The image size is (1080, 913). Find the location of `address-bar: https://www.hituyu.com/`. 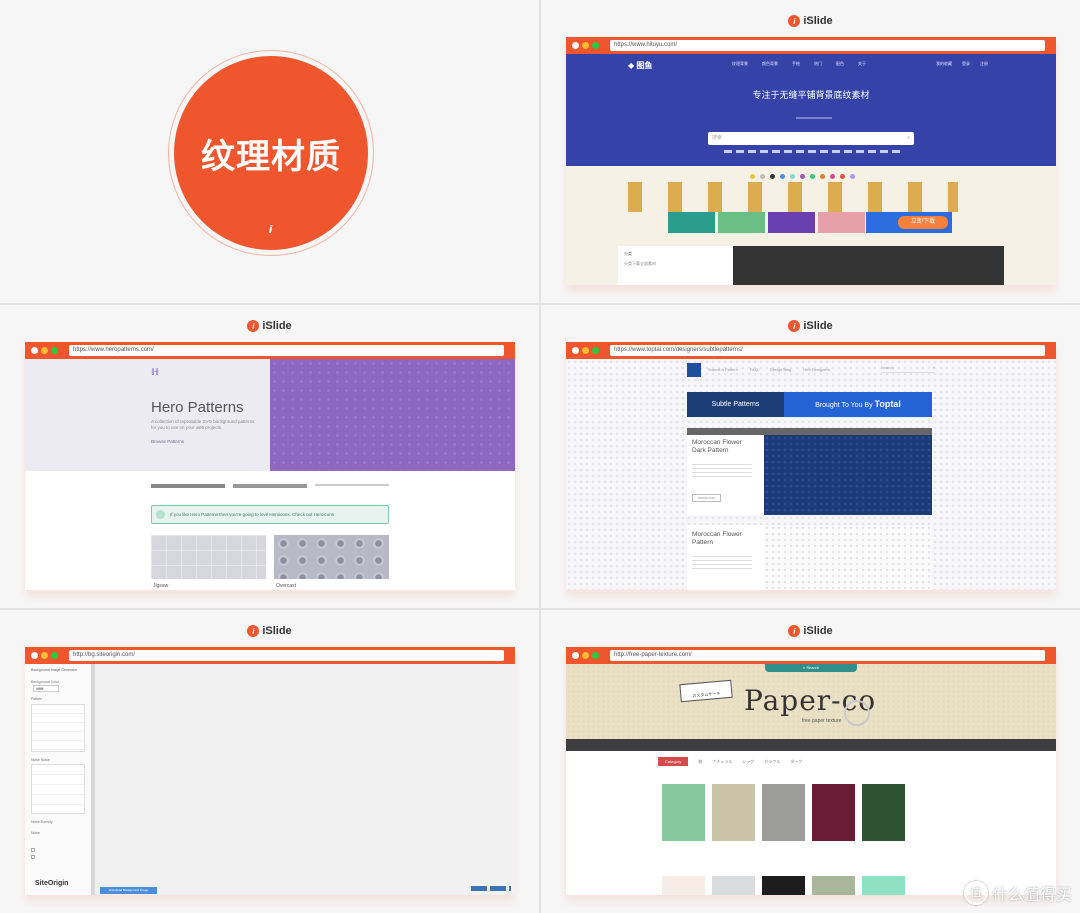

address-bar: https://www.hituyu.com/ is located at coordinates (827, 45).